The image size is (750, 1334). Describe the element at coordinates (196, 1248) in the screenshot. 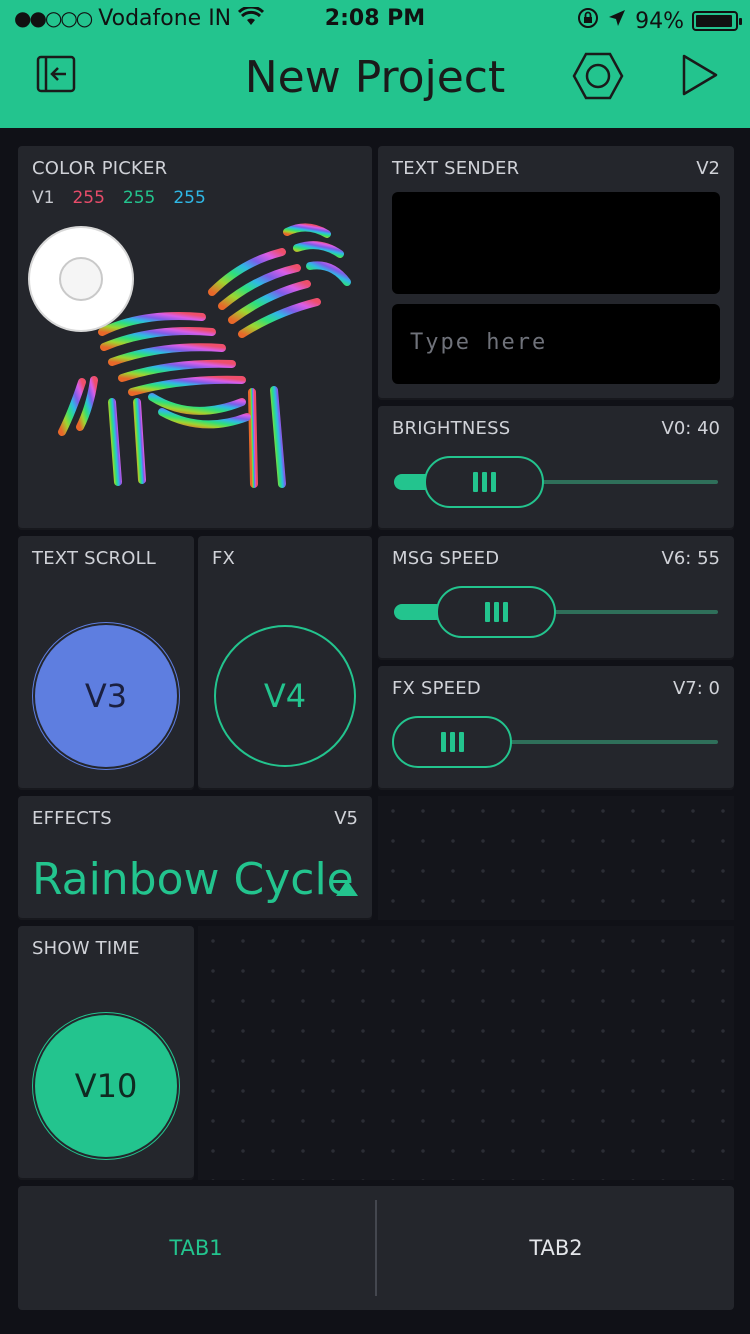

I see `tab-1: TAB1` at that location.